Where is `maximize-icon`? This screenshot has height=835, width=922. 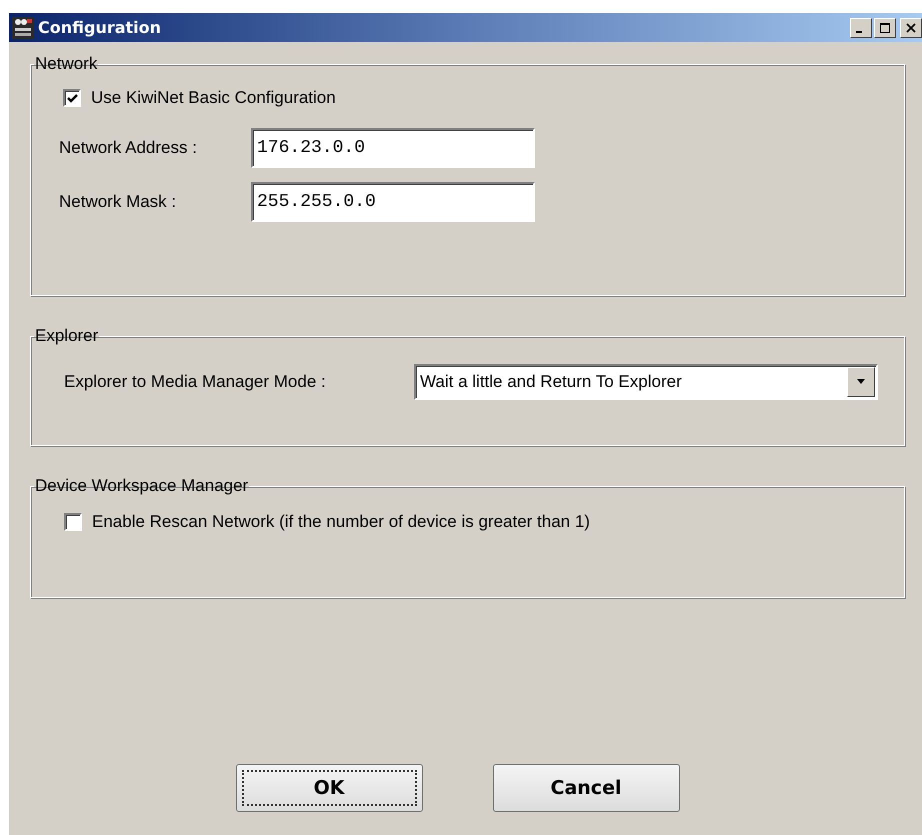 maximize-icon is located at coordinates (885, 27).